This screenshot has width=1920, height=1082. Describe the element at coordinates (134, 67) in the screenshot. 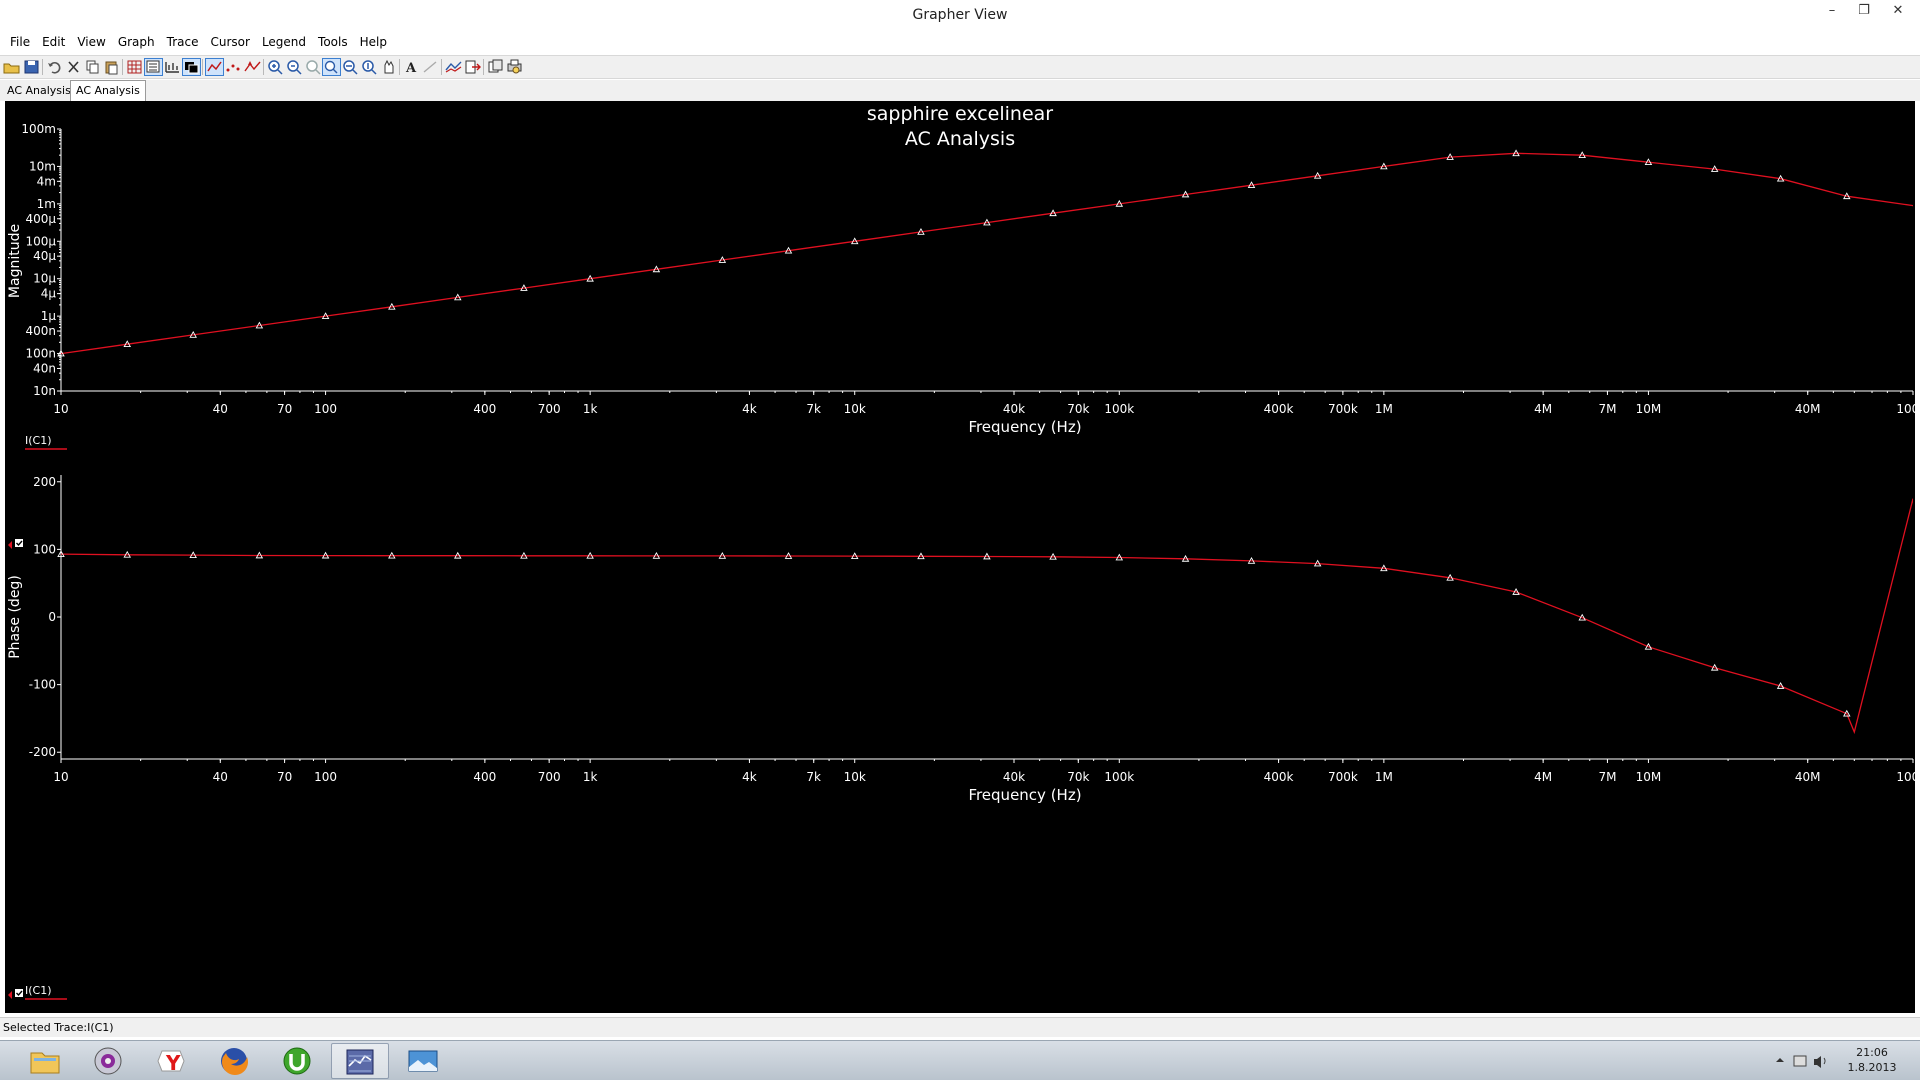

I see `grid-icon` at that location.